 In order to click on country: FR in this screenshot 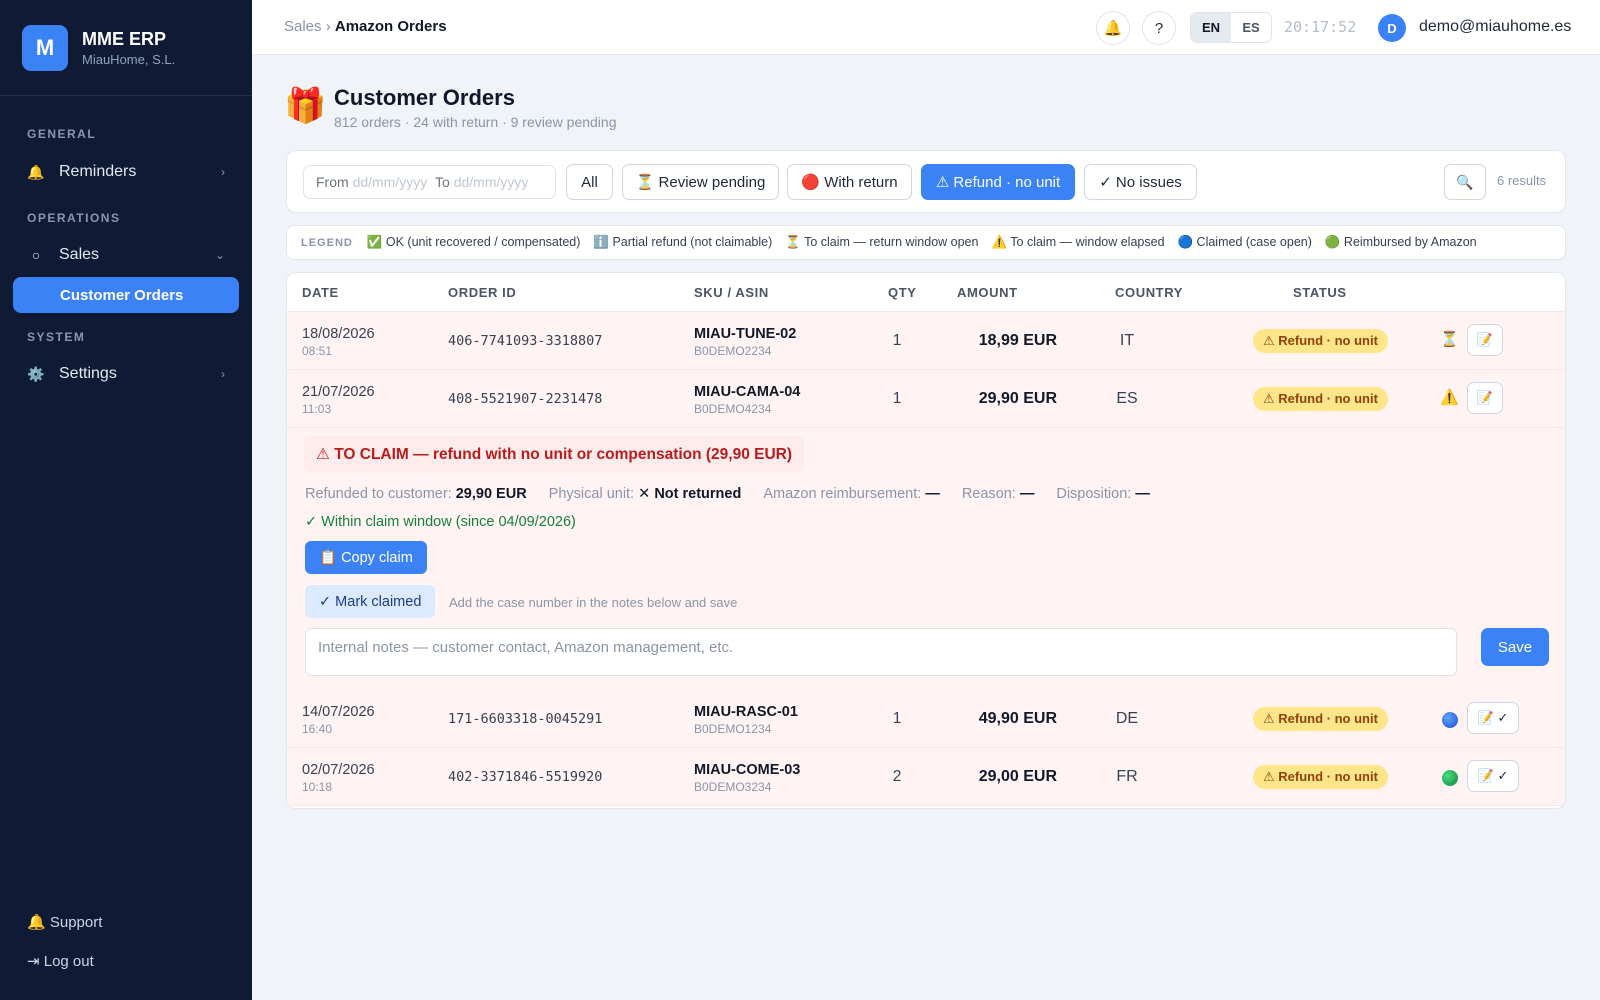, I will do `click(1127, 776)`.